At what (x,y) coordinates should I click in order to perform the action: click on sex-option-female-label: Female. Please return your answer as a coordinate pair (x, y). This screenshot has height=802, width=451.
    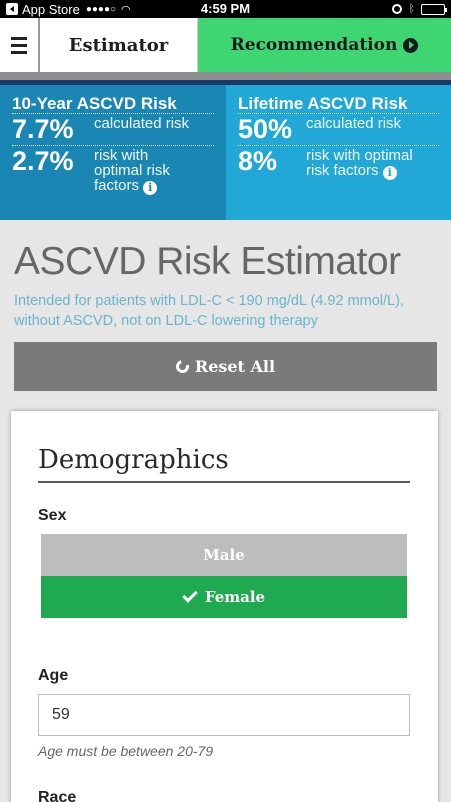
    Looking at the image, I should click on (235, 597).